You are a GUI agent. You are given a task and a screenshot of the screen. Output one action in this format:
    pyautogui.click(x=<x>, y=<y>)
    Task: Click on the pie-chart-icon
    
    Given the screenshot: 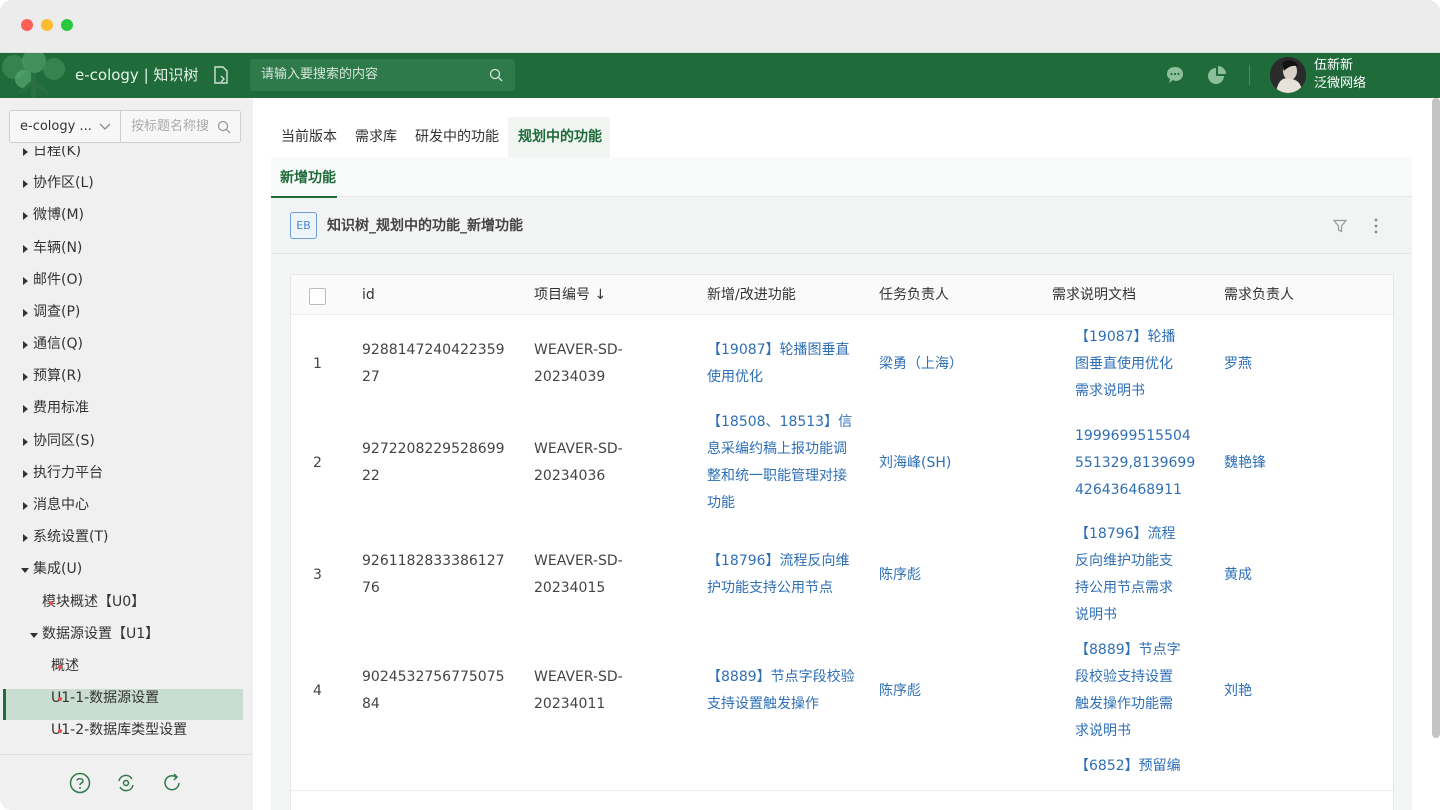 What is the action you would take?
    pyautogui.click(x=1217, y=75)
    